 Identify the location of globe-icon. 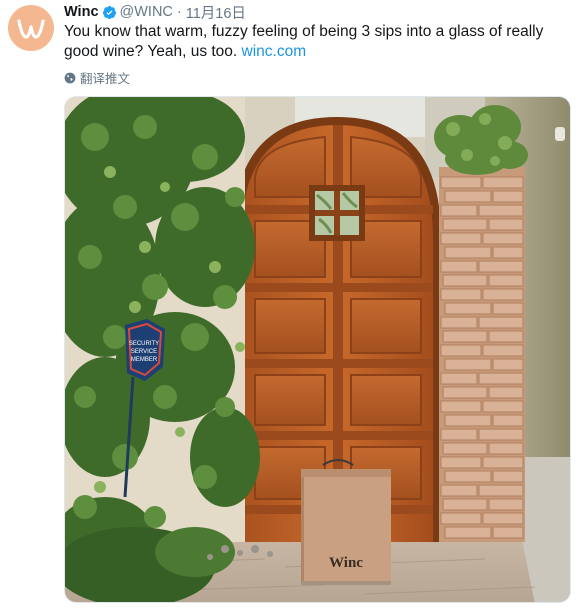
(70, 77).